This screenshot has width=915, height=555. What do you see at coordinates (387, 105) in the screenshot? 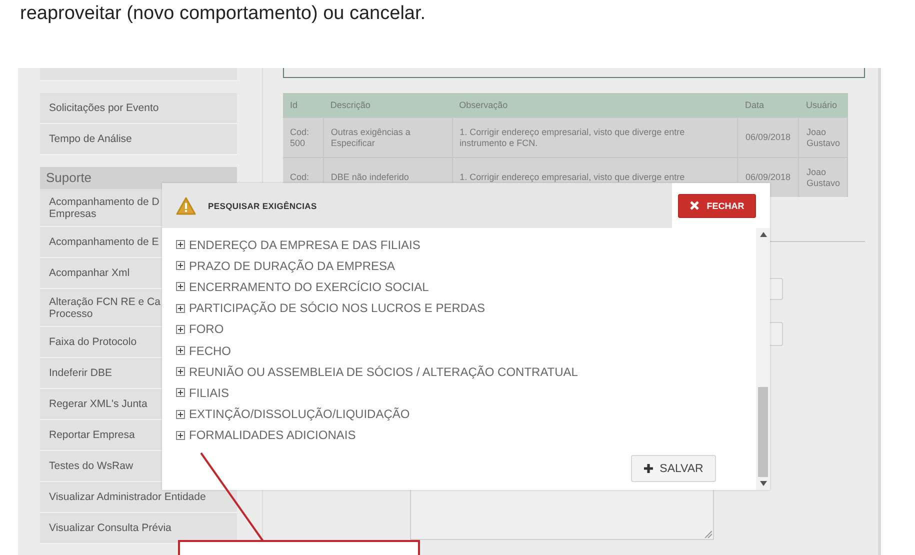
I see `column-header: Descrição` at bounding box center [387, 105].